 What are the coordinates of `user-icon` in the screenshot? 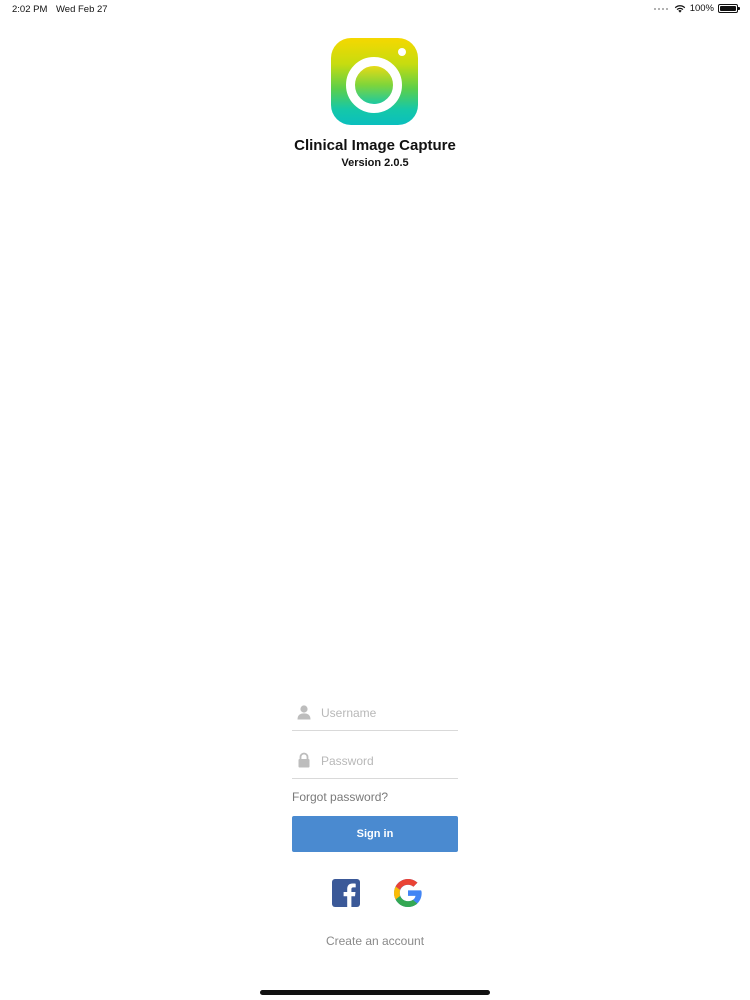 It's located at (304, 712).